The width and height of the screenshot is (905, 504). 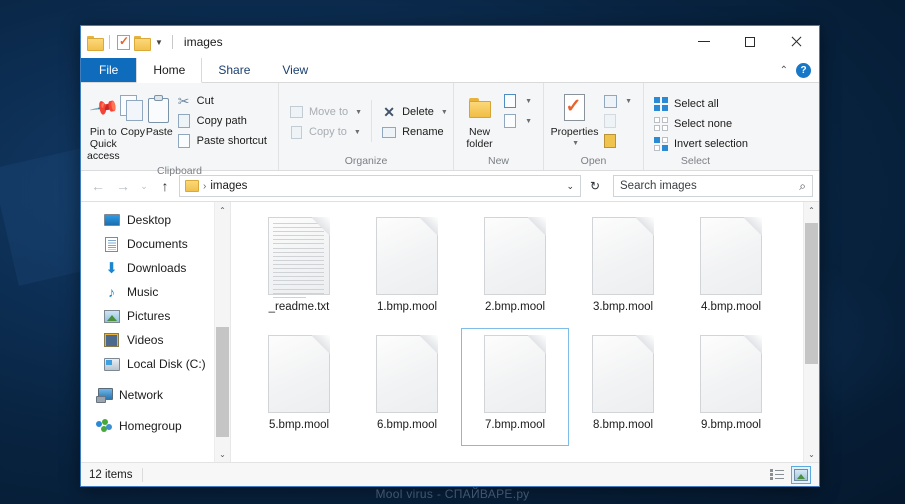 What do you see at coordinates (407, 269) in the screenshot?
I see `file-tile: 1.bmp.mool` at bounding box center [407, 269].